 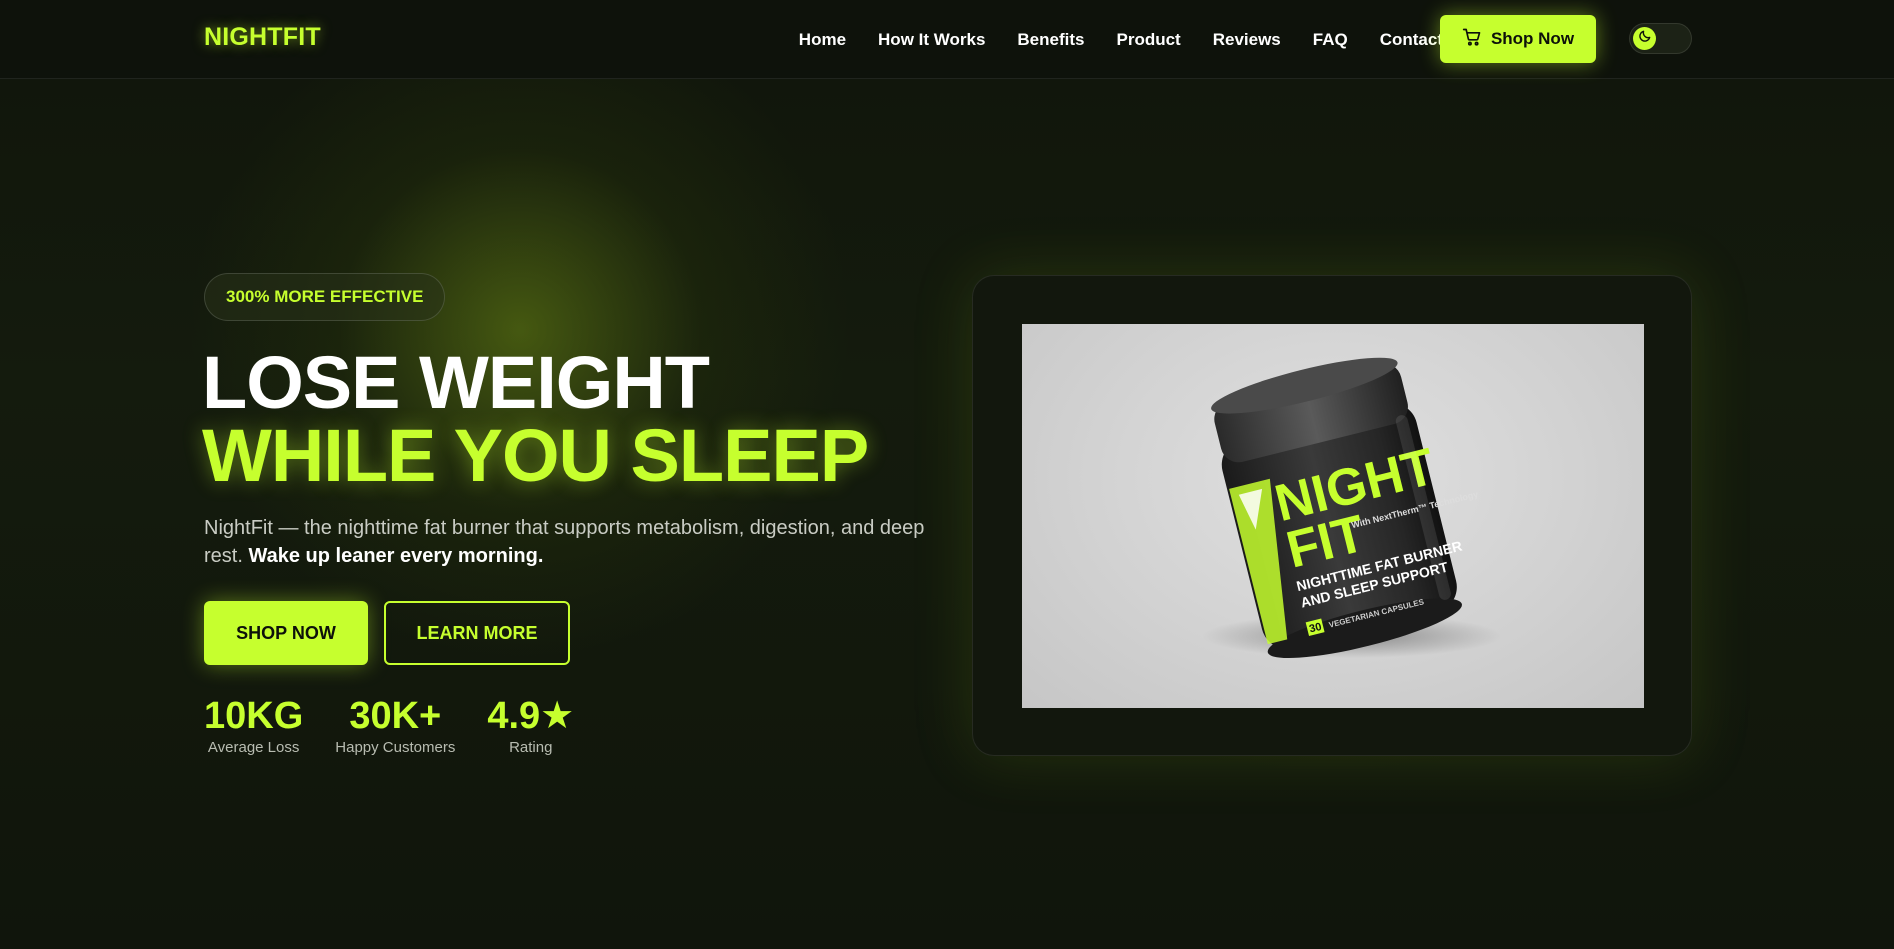 I want to click on theme-toggle, so click(x=1660, y=38).